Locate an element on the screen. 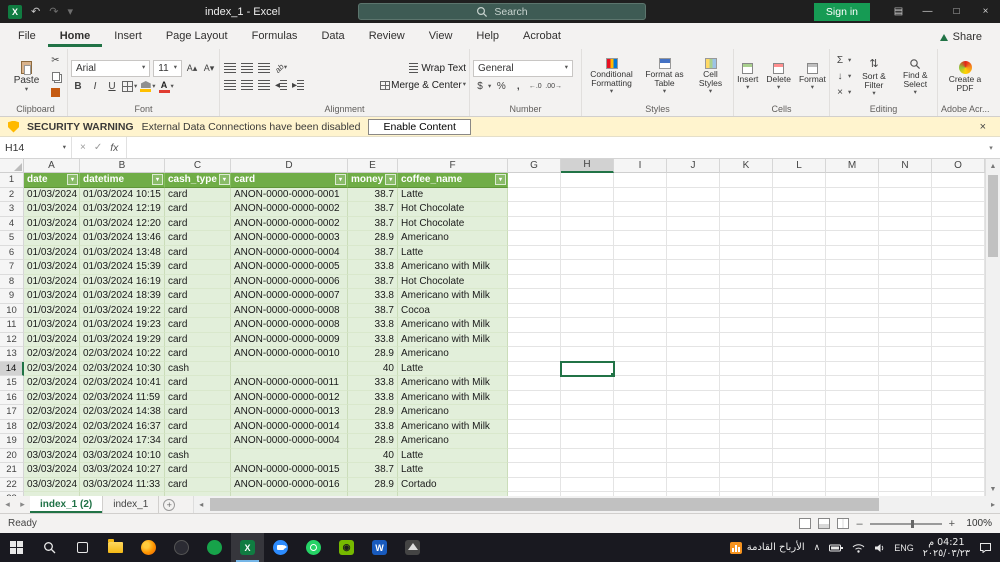 The height and width of the screenshot is (562, 1000). scroll-up-icon: ▲ is located at coordinates (993, 166).